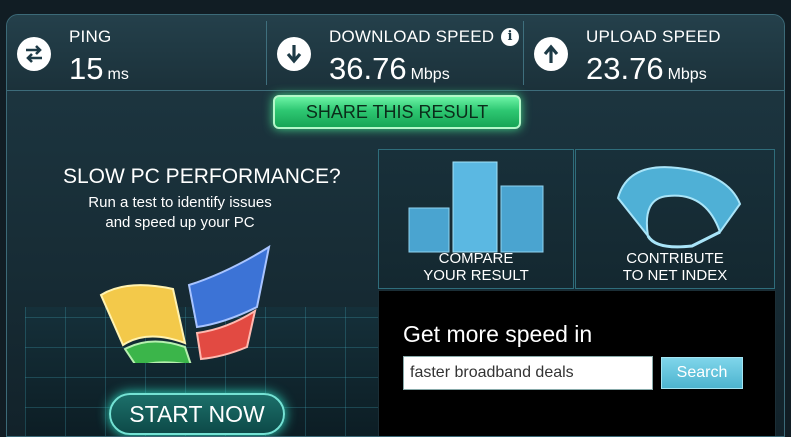 This screenshot has width=791, height=437. Describe the element at coordinates (136, 53) in the screenshot. I see `ping-stat: PING 15 ms` at that location.